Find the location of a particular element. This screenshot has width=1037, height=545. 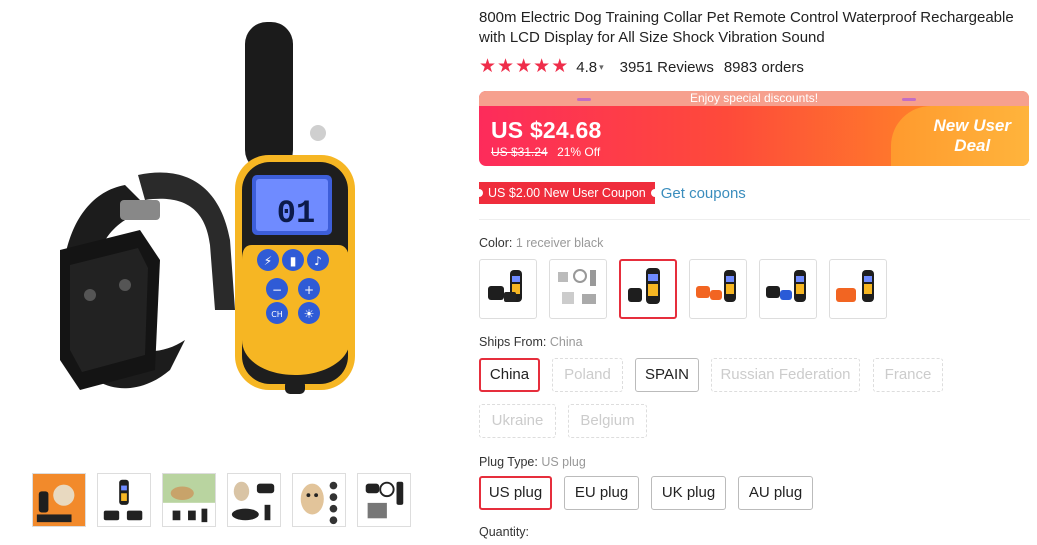

ship-option-france: France is located at coordinates (908, 375).